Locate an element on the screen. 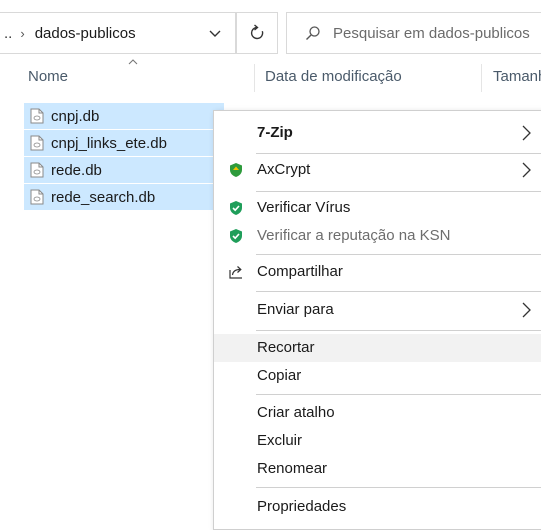 Image resolution: width=541 pixels, height=530 pixels. file-row: cnpj.db is located at coordinates (124, 116).